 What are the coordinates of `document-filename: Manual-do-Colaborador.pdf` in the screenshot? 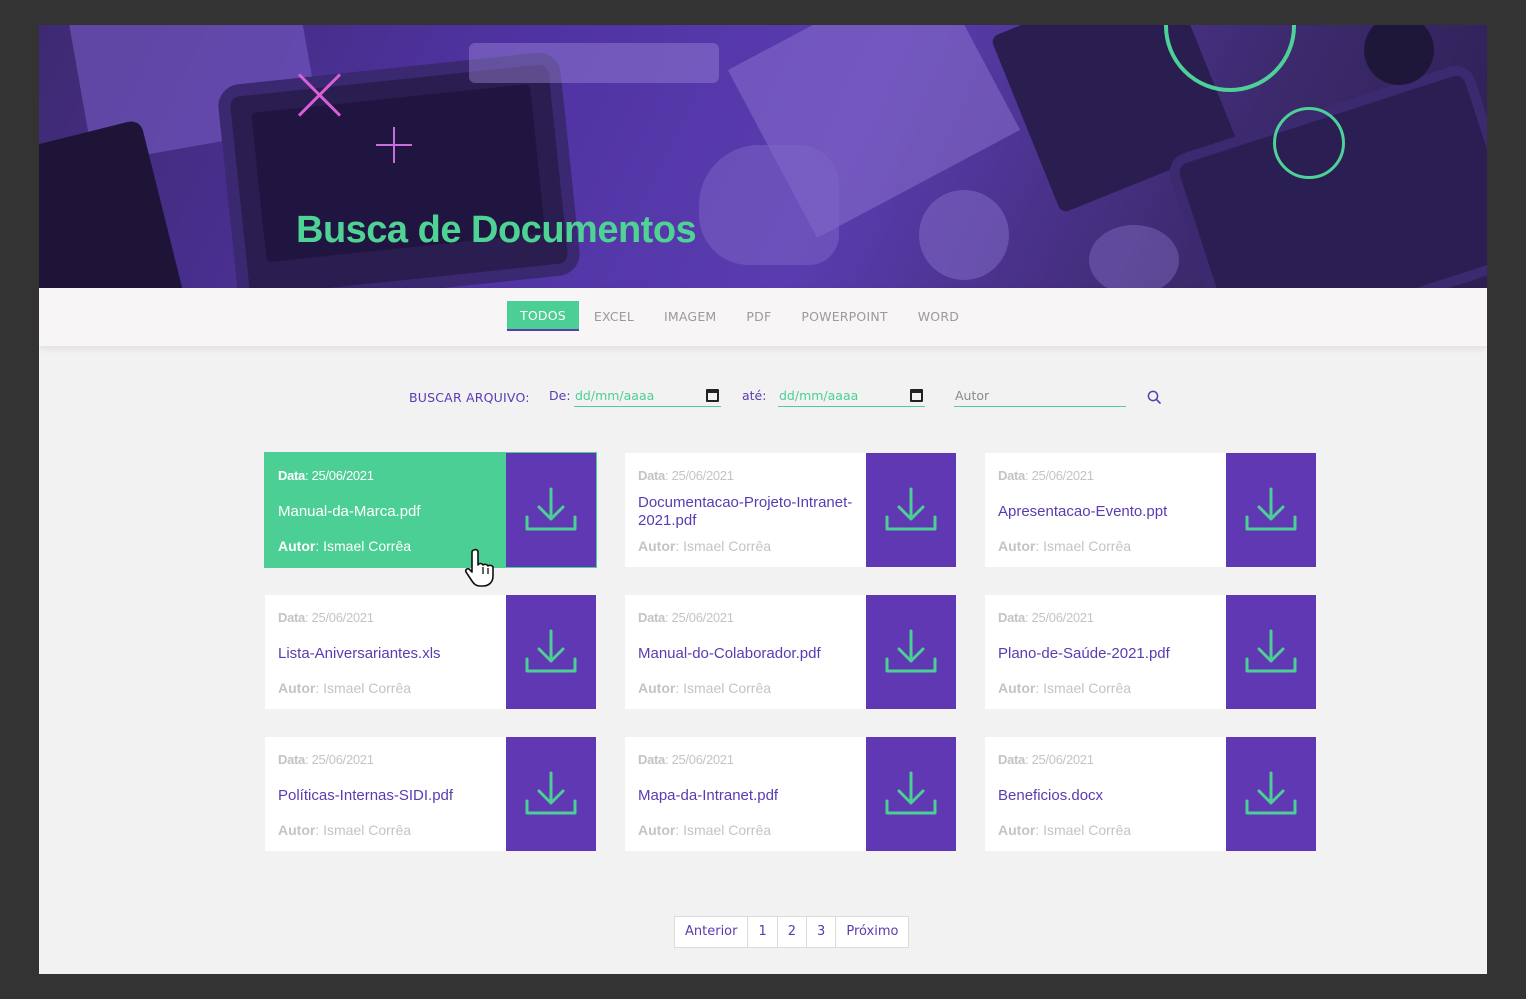 It's located at (729, 653).